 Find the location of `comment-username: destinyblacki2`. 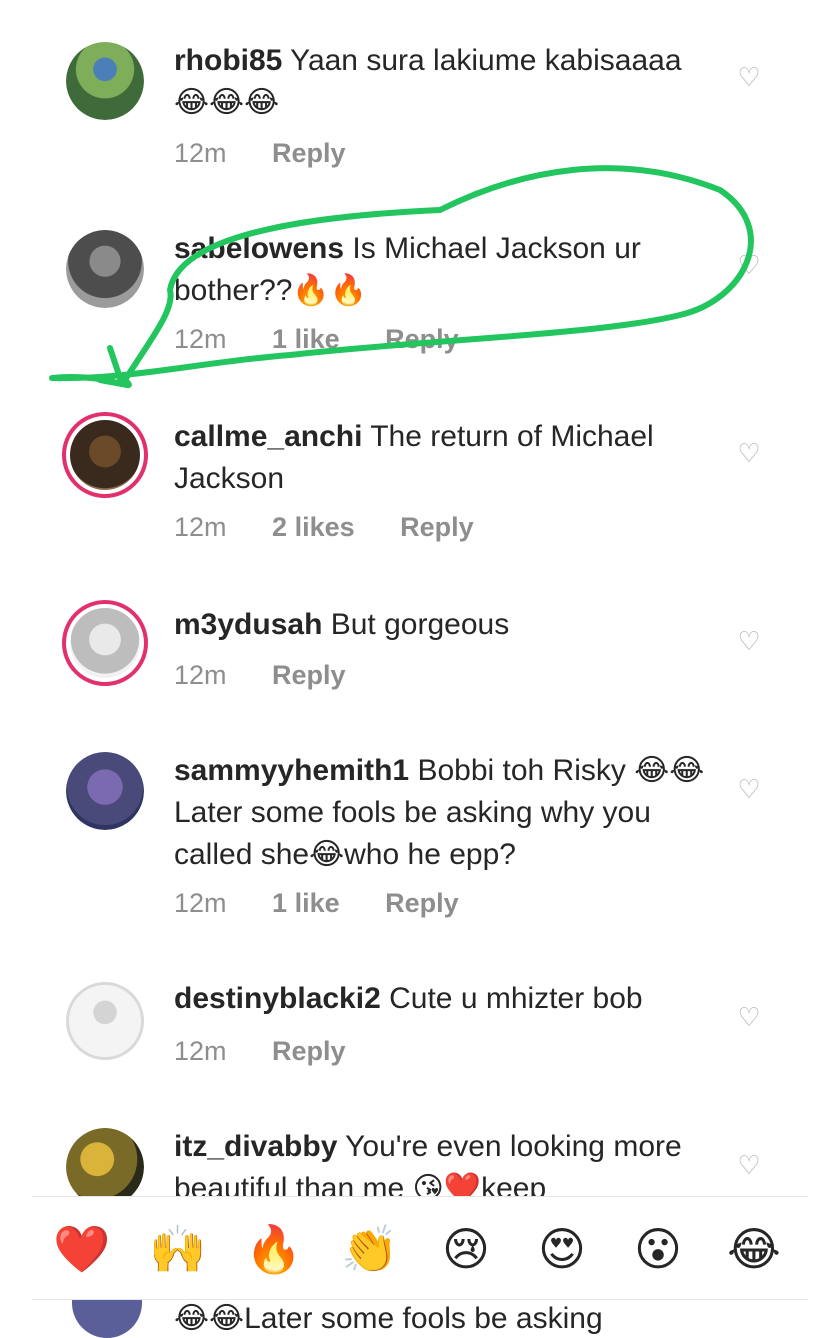

comment-username: destinyblacki2 is located at coordinates (277, 998).